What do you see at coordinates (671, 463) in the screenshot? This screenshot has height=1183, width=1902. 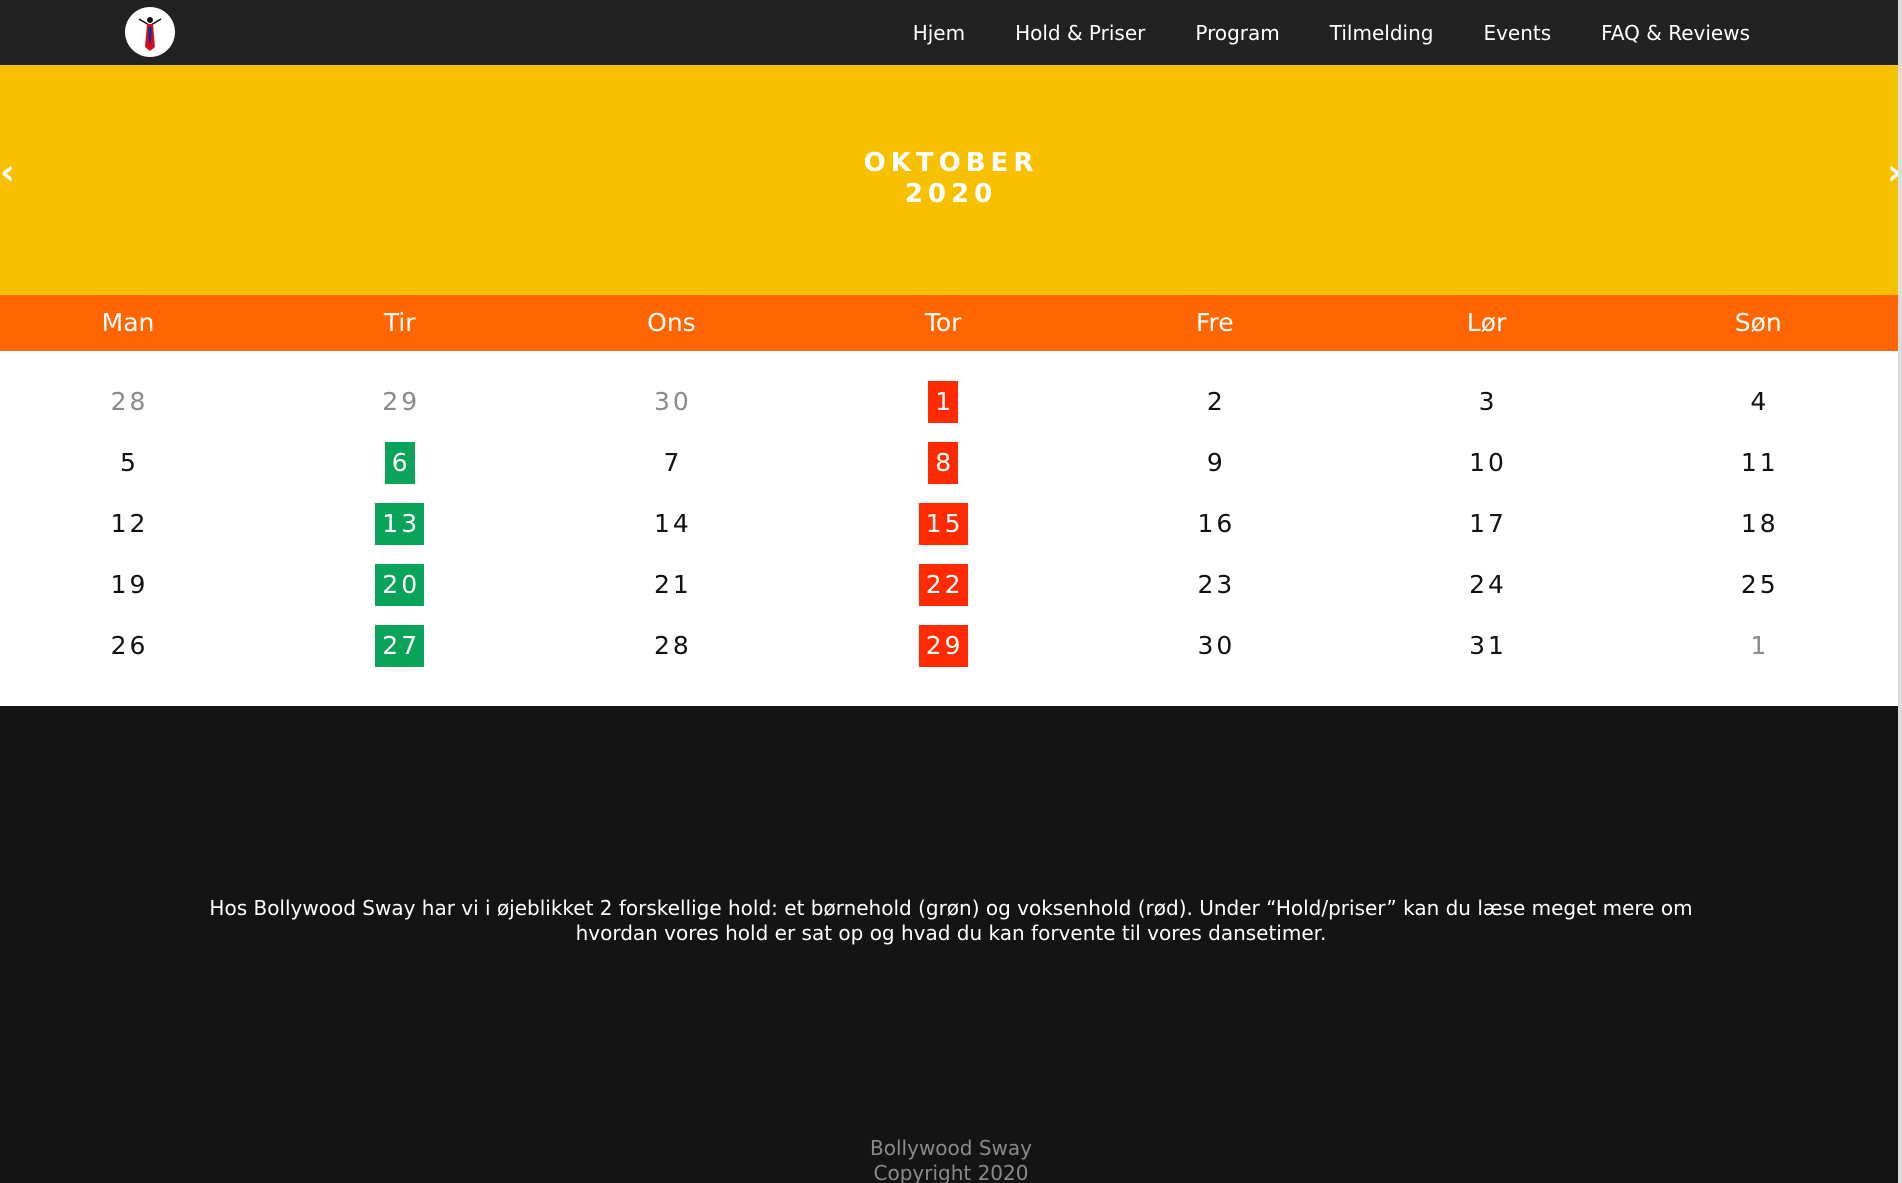 I see `day-number: 7` at bounding box center [671, 463].